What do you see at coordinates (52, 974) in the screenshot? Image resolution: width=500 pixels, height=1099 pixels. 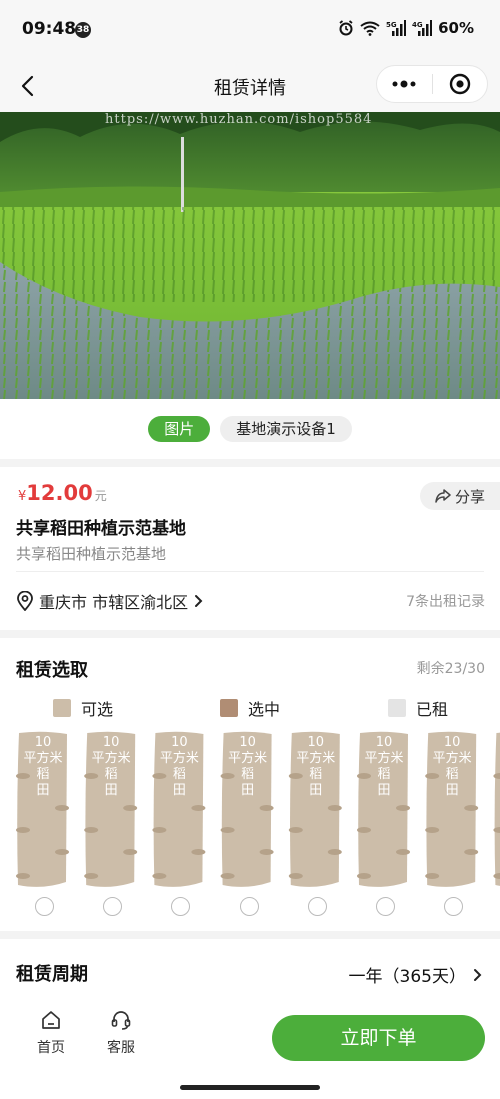 I see `period-title: 租赁周期` at bounding box center [52, 974].